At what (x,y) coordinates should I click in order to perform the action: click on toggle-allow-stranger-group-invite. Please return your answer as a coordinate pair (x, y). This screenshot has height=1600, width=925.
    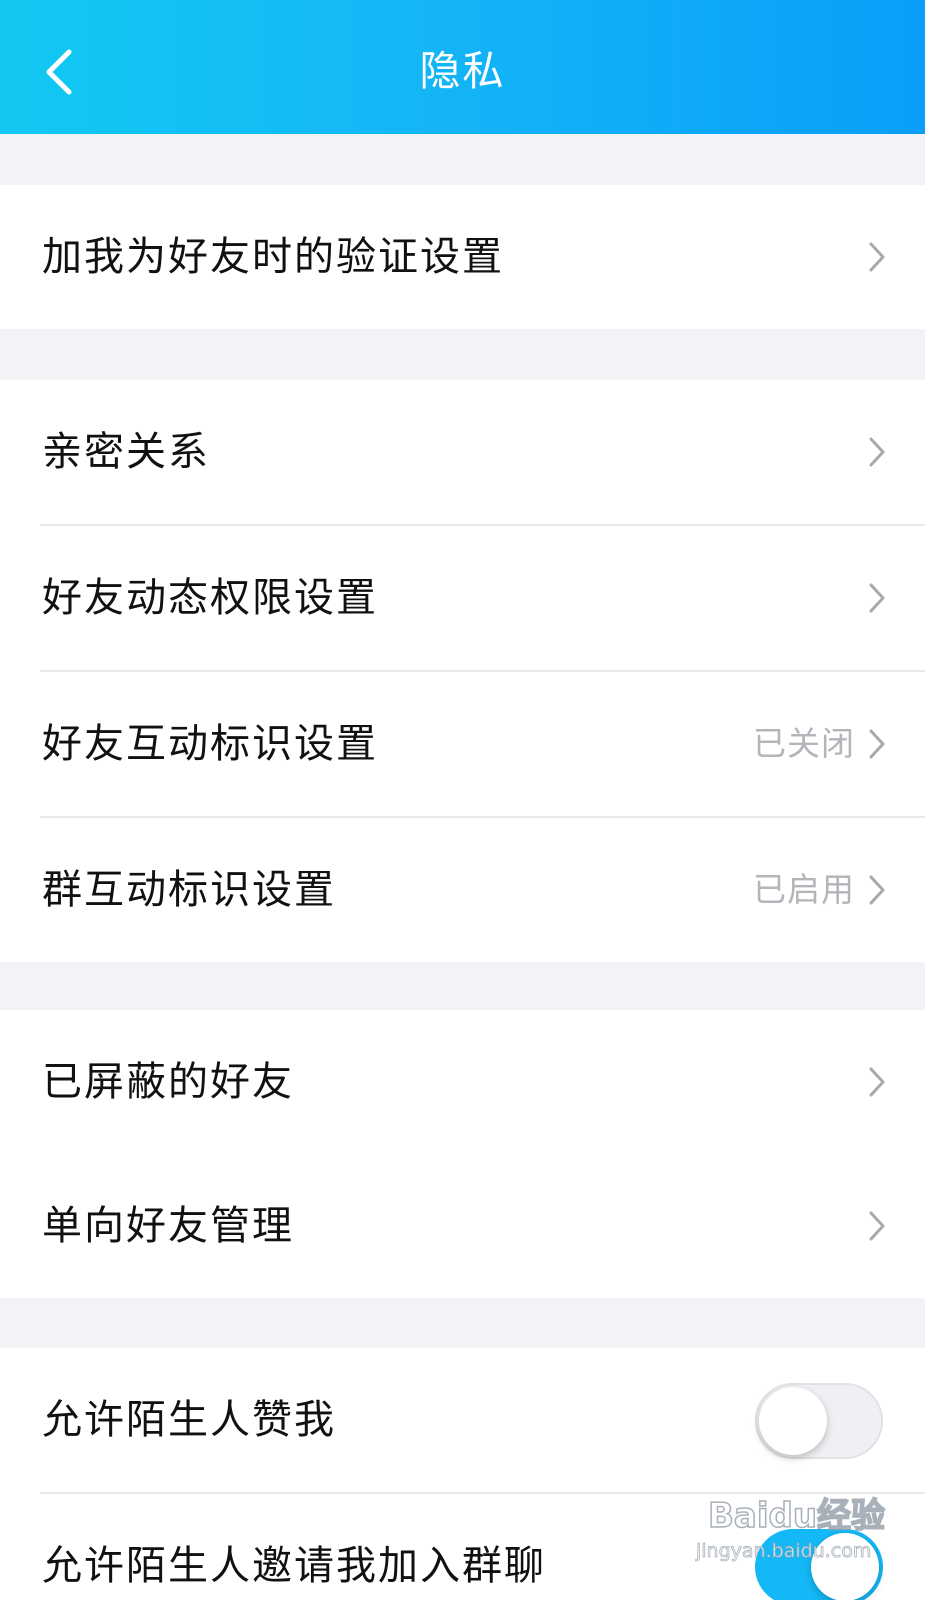
    Looking at the image, I should click on (819, 1564).